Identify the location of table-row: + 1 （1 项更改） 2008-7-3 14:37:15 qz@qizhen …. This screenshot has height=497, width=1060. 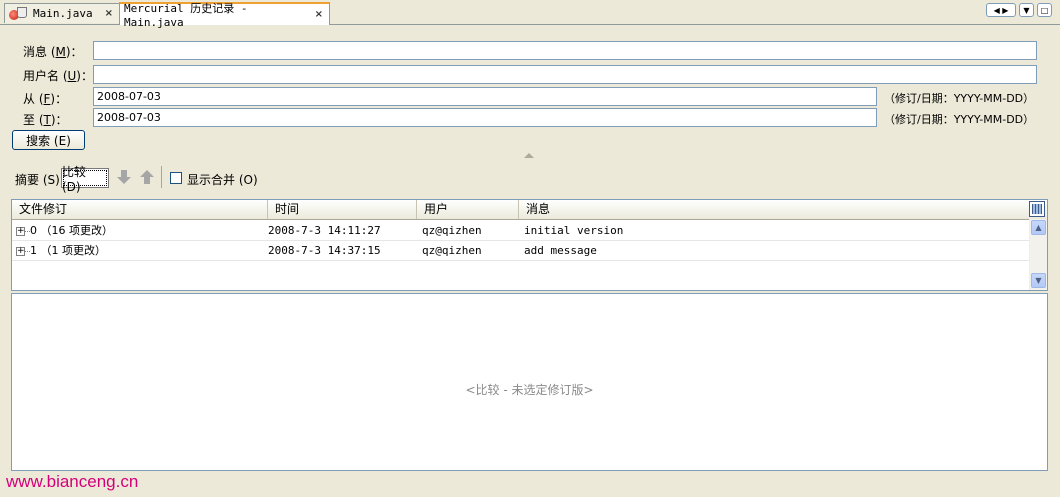
(521, 251).